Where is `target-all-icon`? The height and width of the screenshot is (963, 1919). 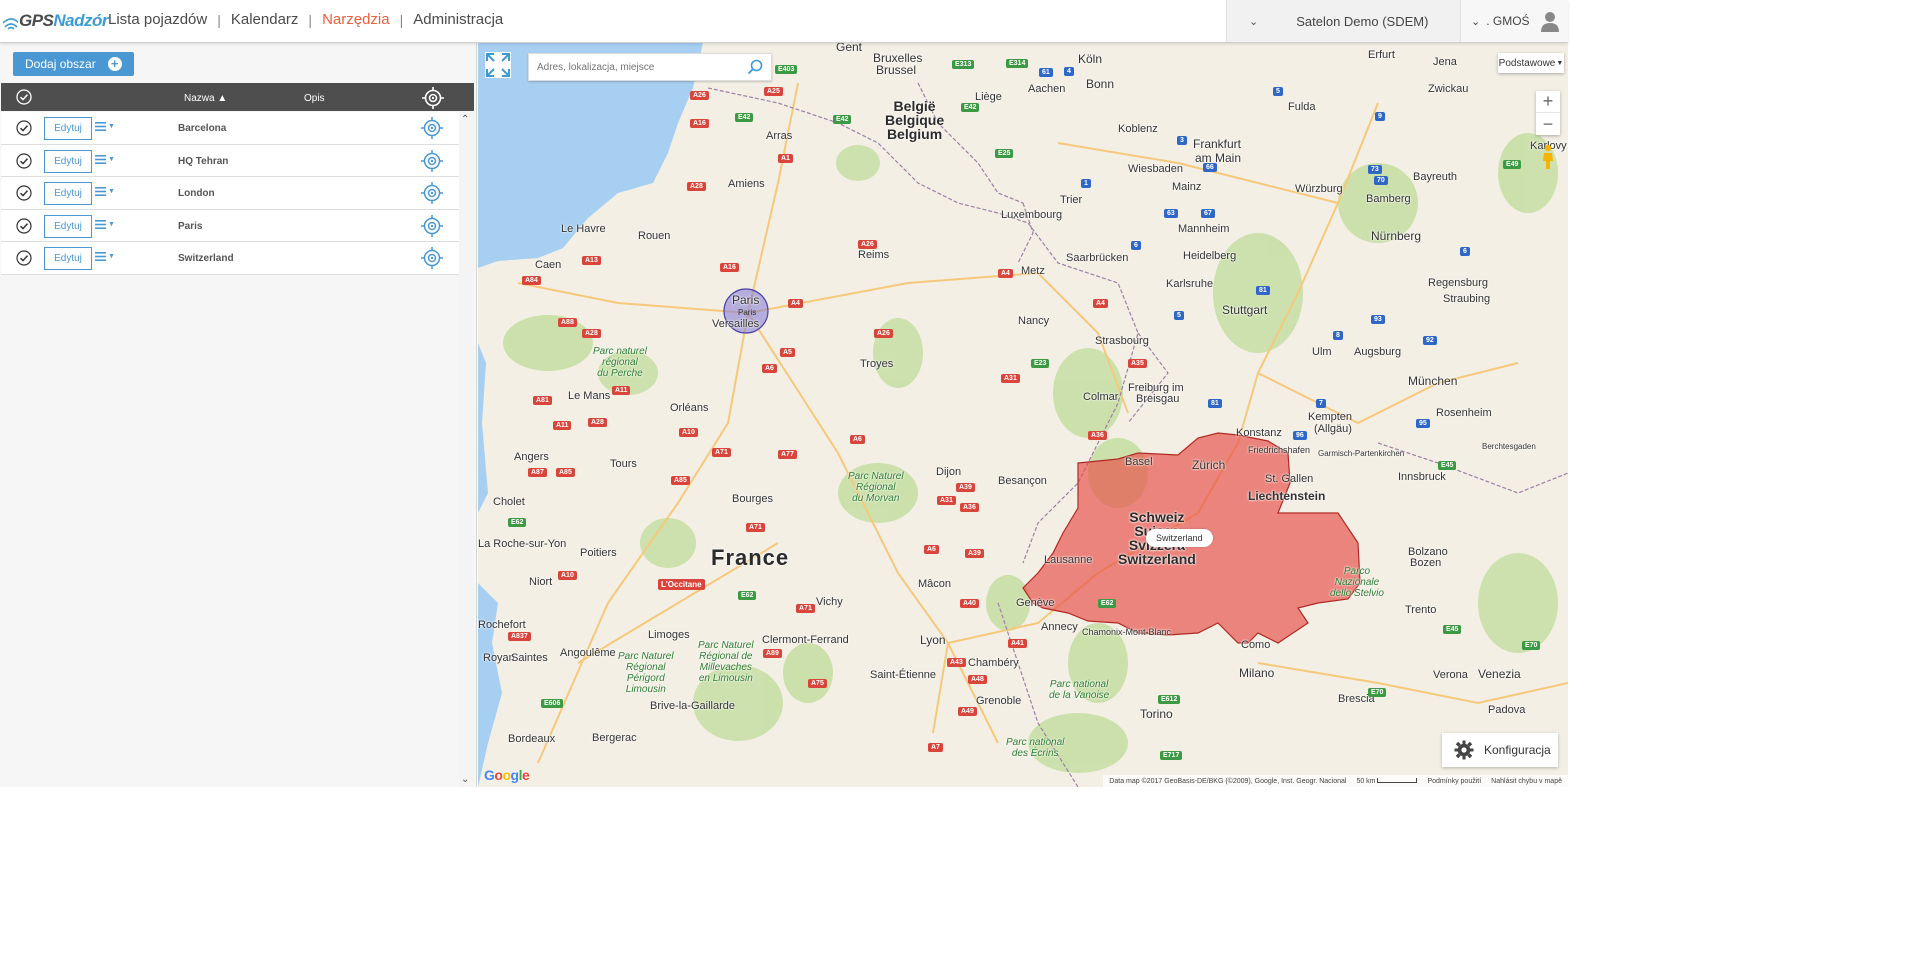
target-all-icon is located at coordinates (433, 98).